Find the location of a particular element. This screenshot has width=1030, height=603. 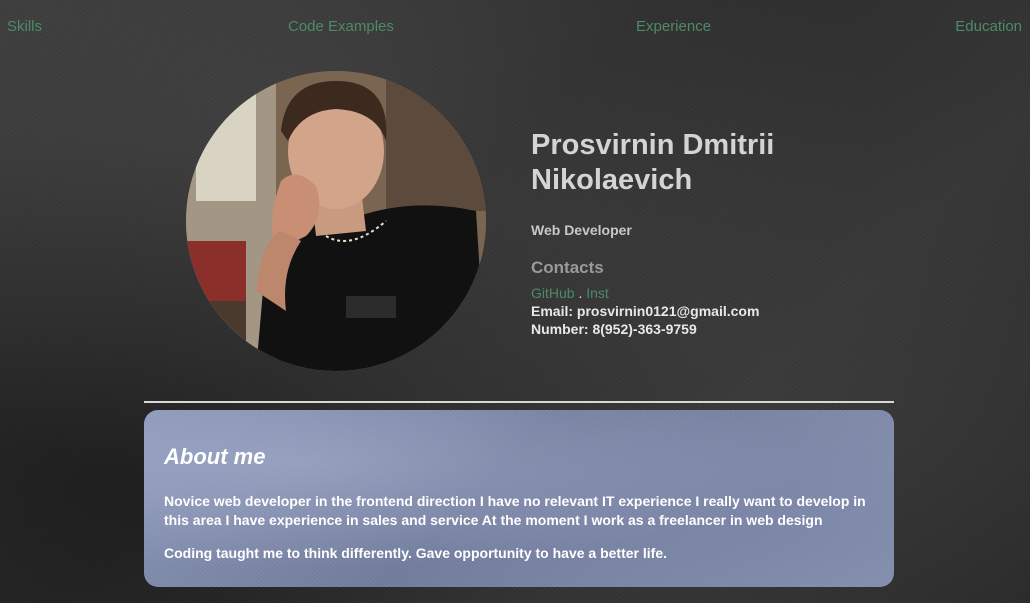

contacts-heading: Contacts is located at coordinates (567, 267).